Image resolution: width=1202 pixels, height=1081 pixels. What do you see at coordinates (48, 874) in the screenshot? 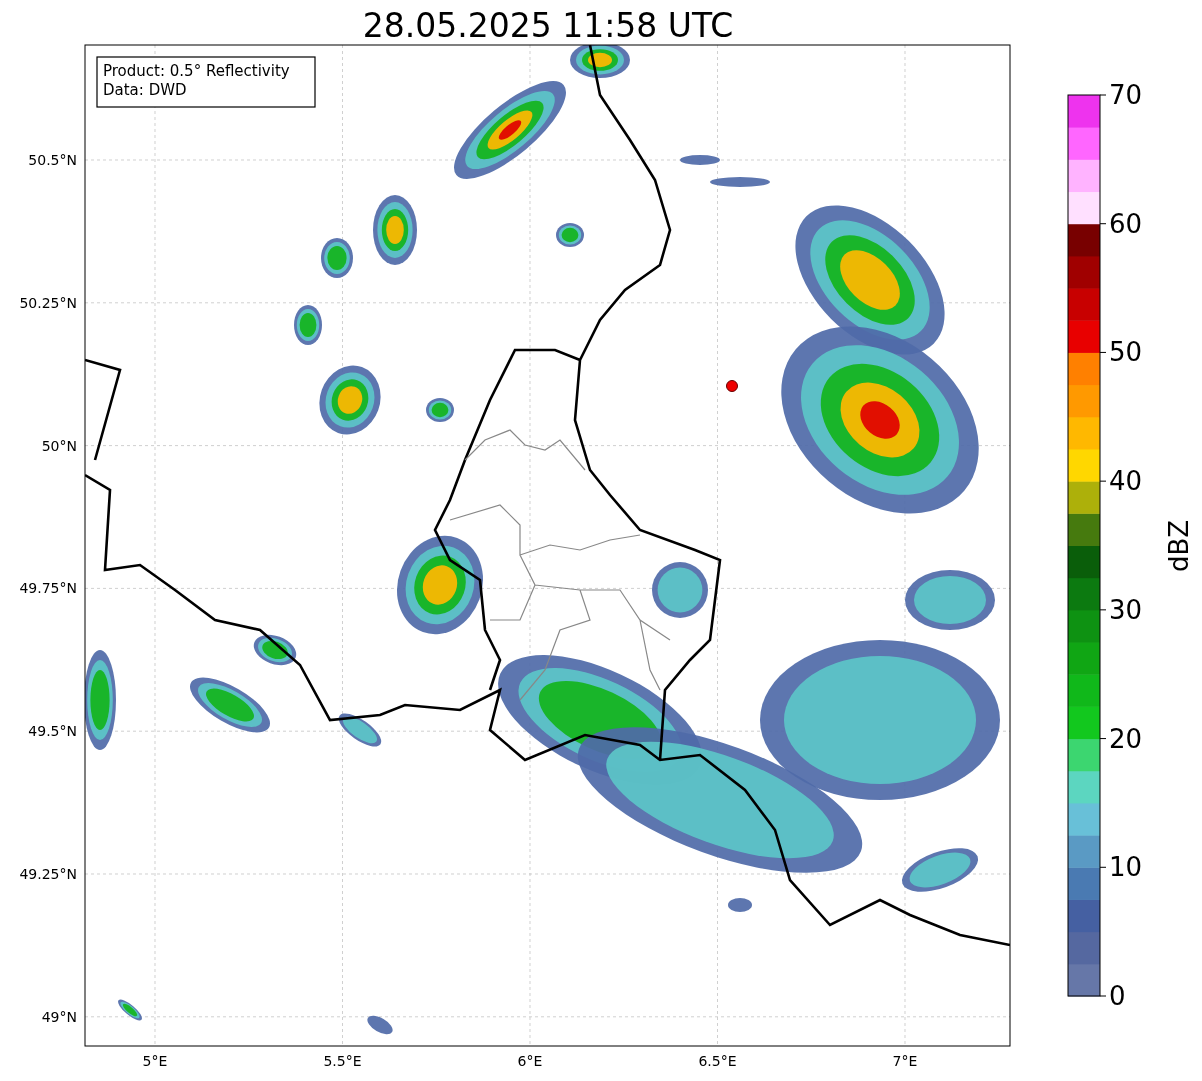
I see `latitude-label: 49.25°N` at bounding box center [48, 874].